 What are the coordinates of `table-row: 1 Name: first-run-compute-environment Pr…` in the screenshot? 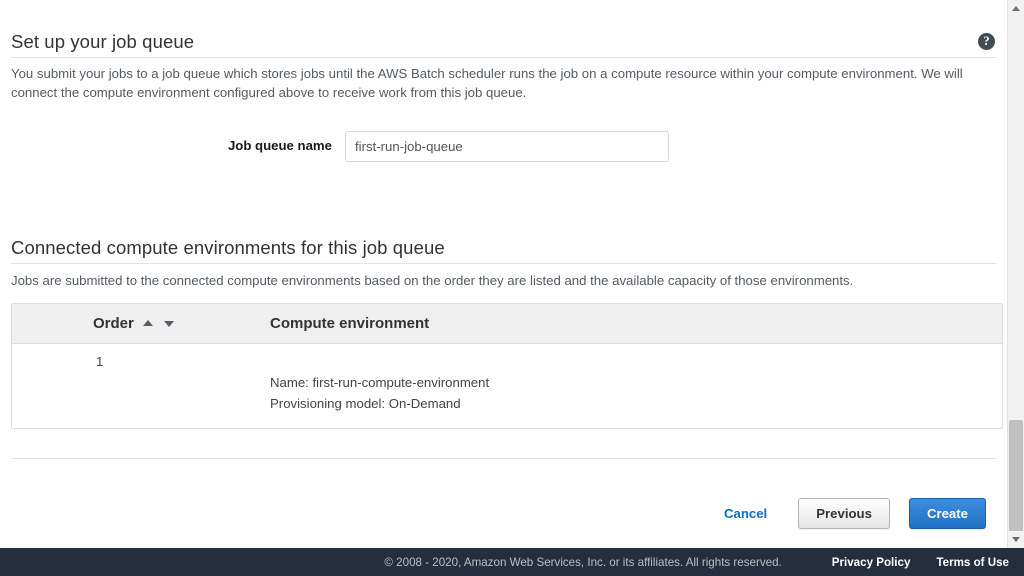 It's located at (507, 386).